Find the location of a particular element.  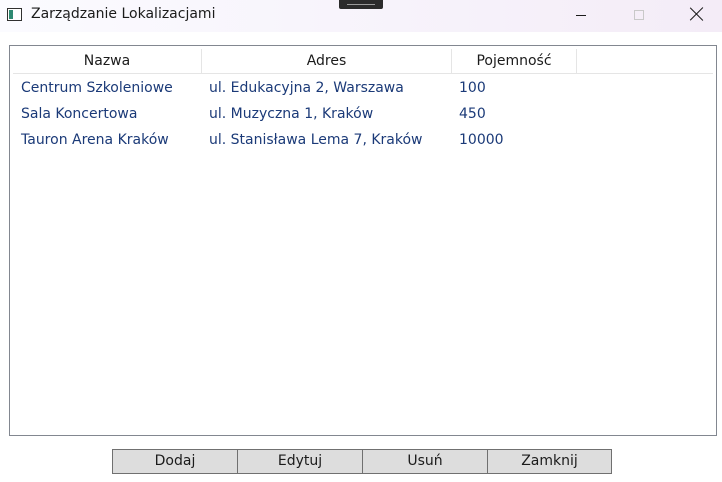

action-buttons: Dodaj Edytuj Usuń Zamknij is located at coordinates (362, 461).